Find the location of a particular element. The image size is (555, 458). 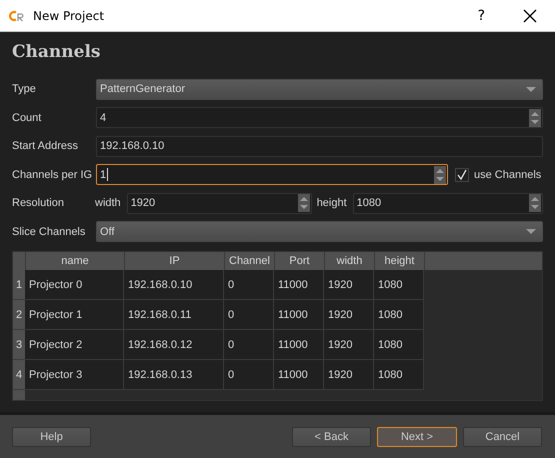

table-cell: Projector 1 is located at coordinates (74, 315).